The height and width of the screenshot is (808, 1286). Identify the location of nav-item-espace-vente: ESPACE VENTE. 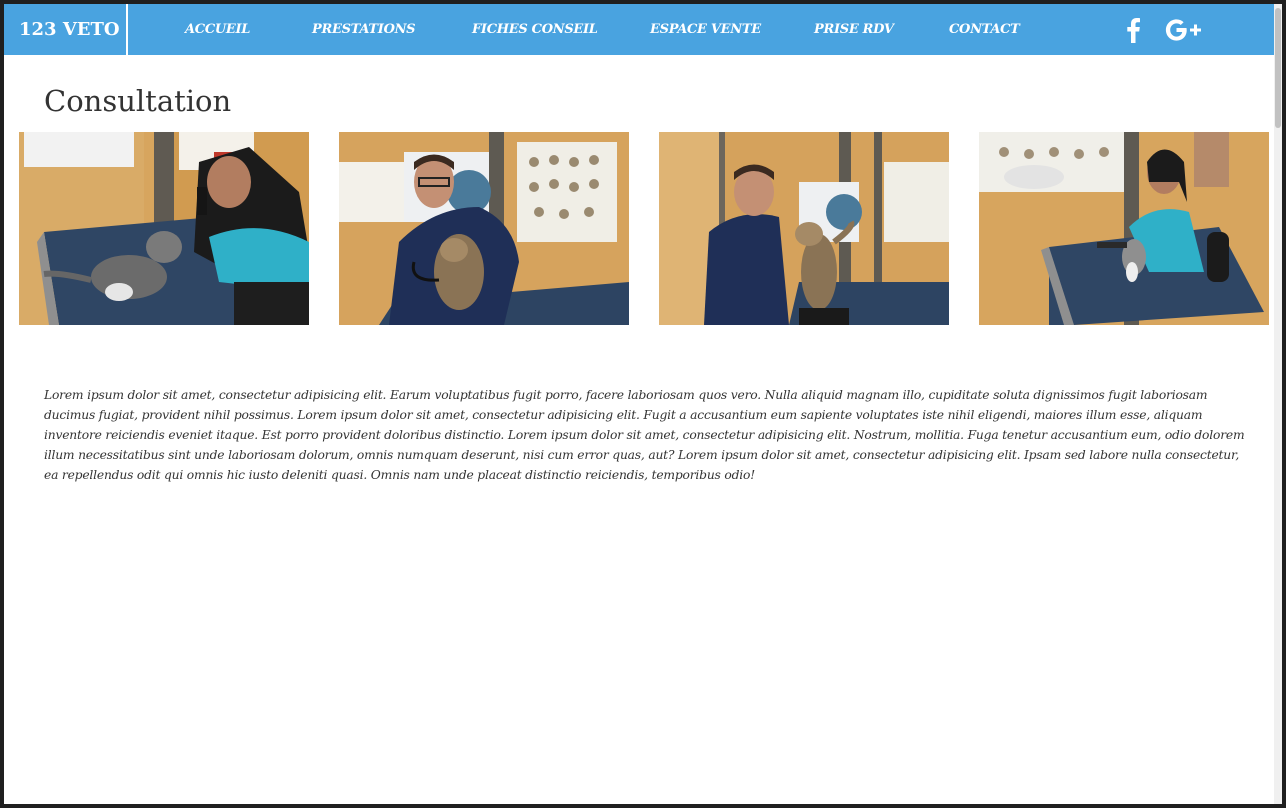
(705, 29).